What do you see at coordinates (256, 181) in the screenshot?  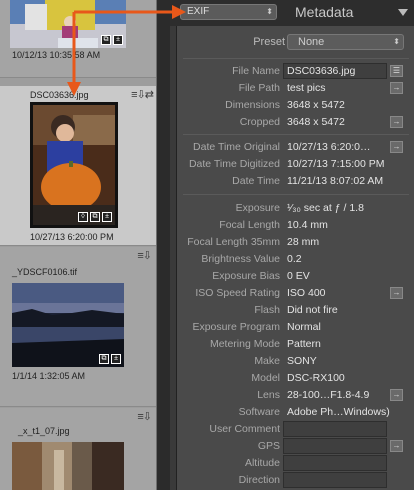 I see `field-label: Date Time` at bounding box center [256, 181].